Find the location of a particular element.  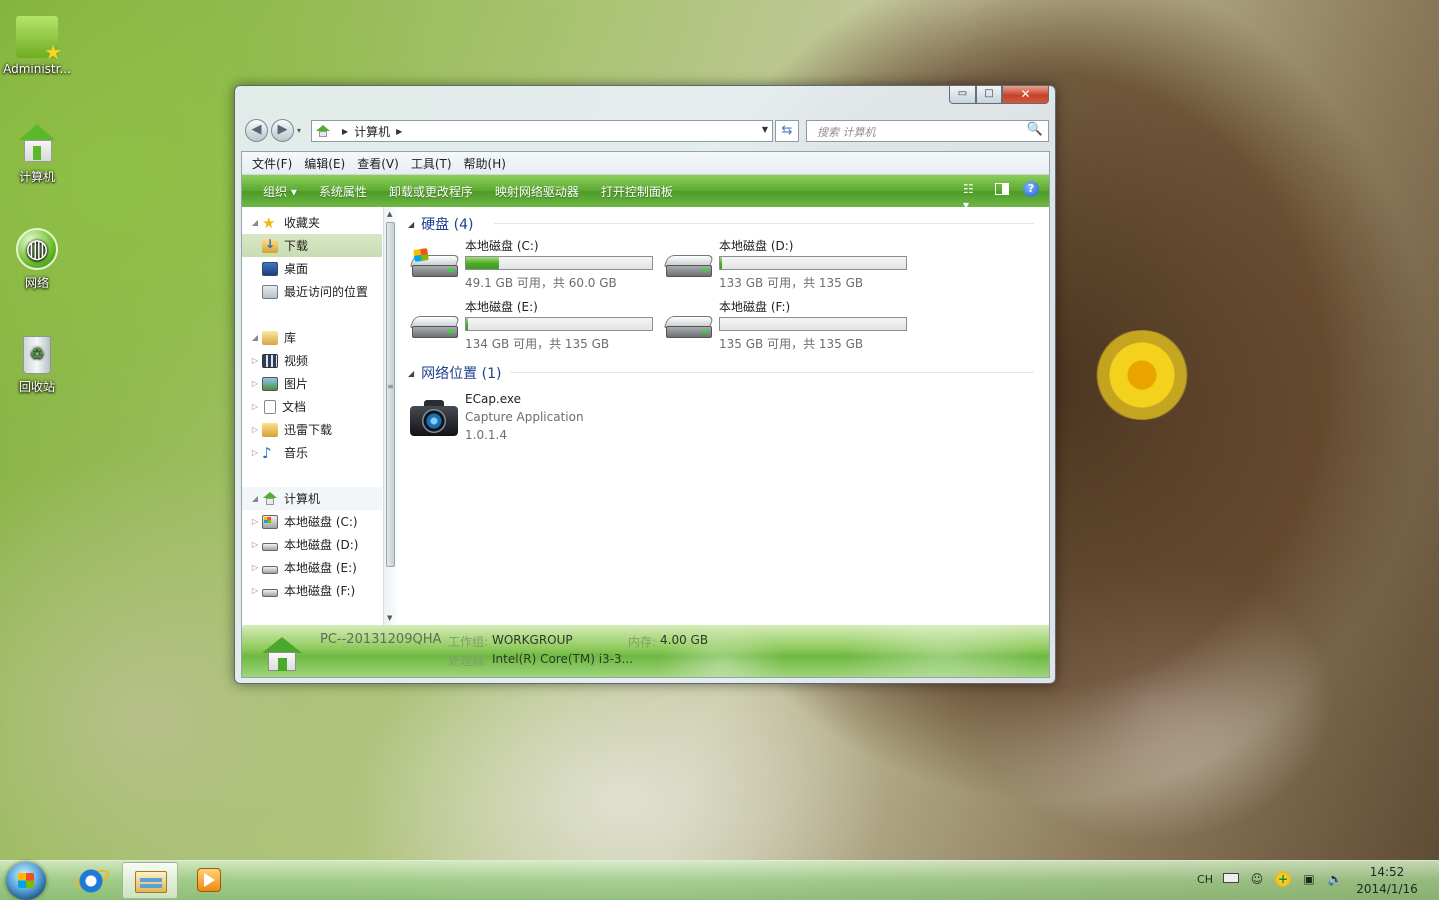

keyboard-icon is located at coordinates (1231, 879).